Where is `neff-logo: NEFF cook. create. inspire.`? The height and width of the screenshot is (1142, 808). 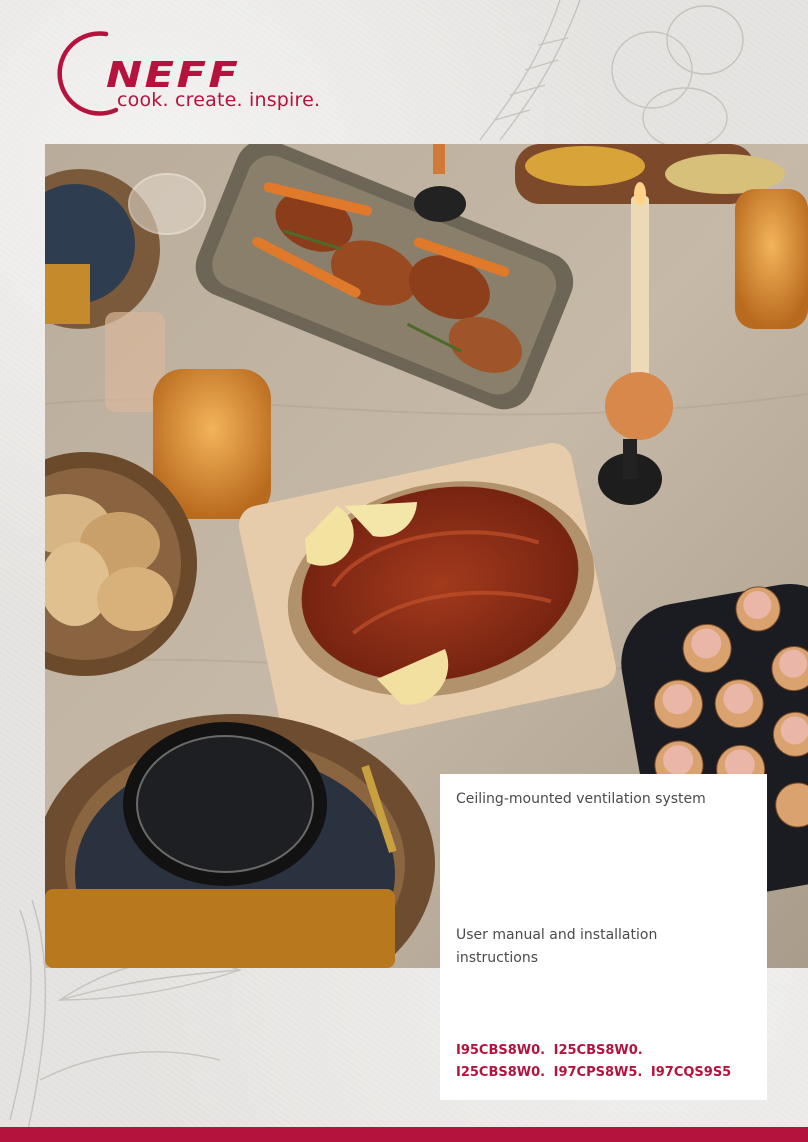
neff-logo: NEFF cook. create. inspire. is located at coordinates (194, 73).